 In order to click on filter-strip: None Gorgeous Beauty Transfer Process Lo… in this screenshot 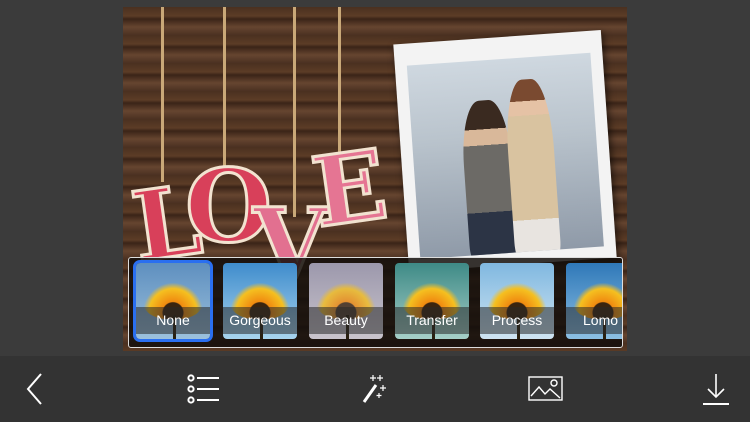, I will do `click(375, 302)`.